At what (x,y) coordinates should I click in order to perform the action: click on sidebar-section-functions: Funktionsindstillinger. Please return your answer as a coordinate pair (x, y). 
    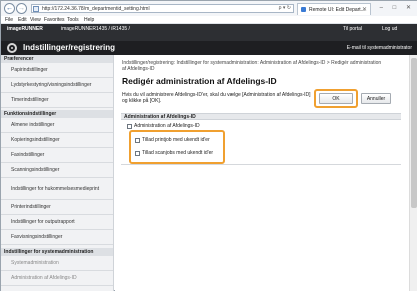
    Looking at the image, I should click on (57, 114).